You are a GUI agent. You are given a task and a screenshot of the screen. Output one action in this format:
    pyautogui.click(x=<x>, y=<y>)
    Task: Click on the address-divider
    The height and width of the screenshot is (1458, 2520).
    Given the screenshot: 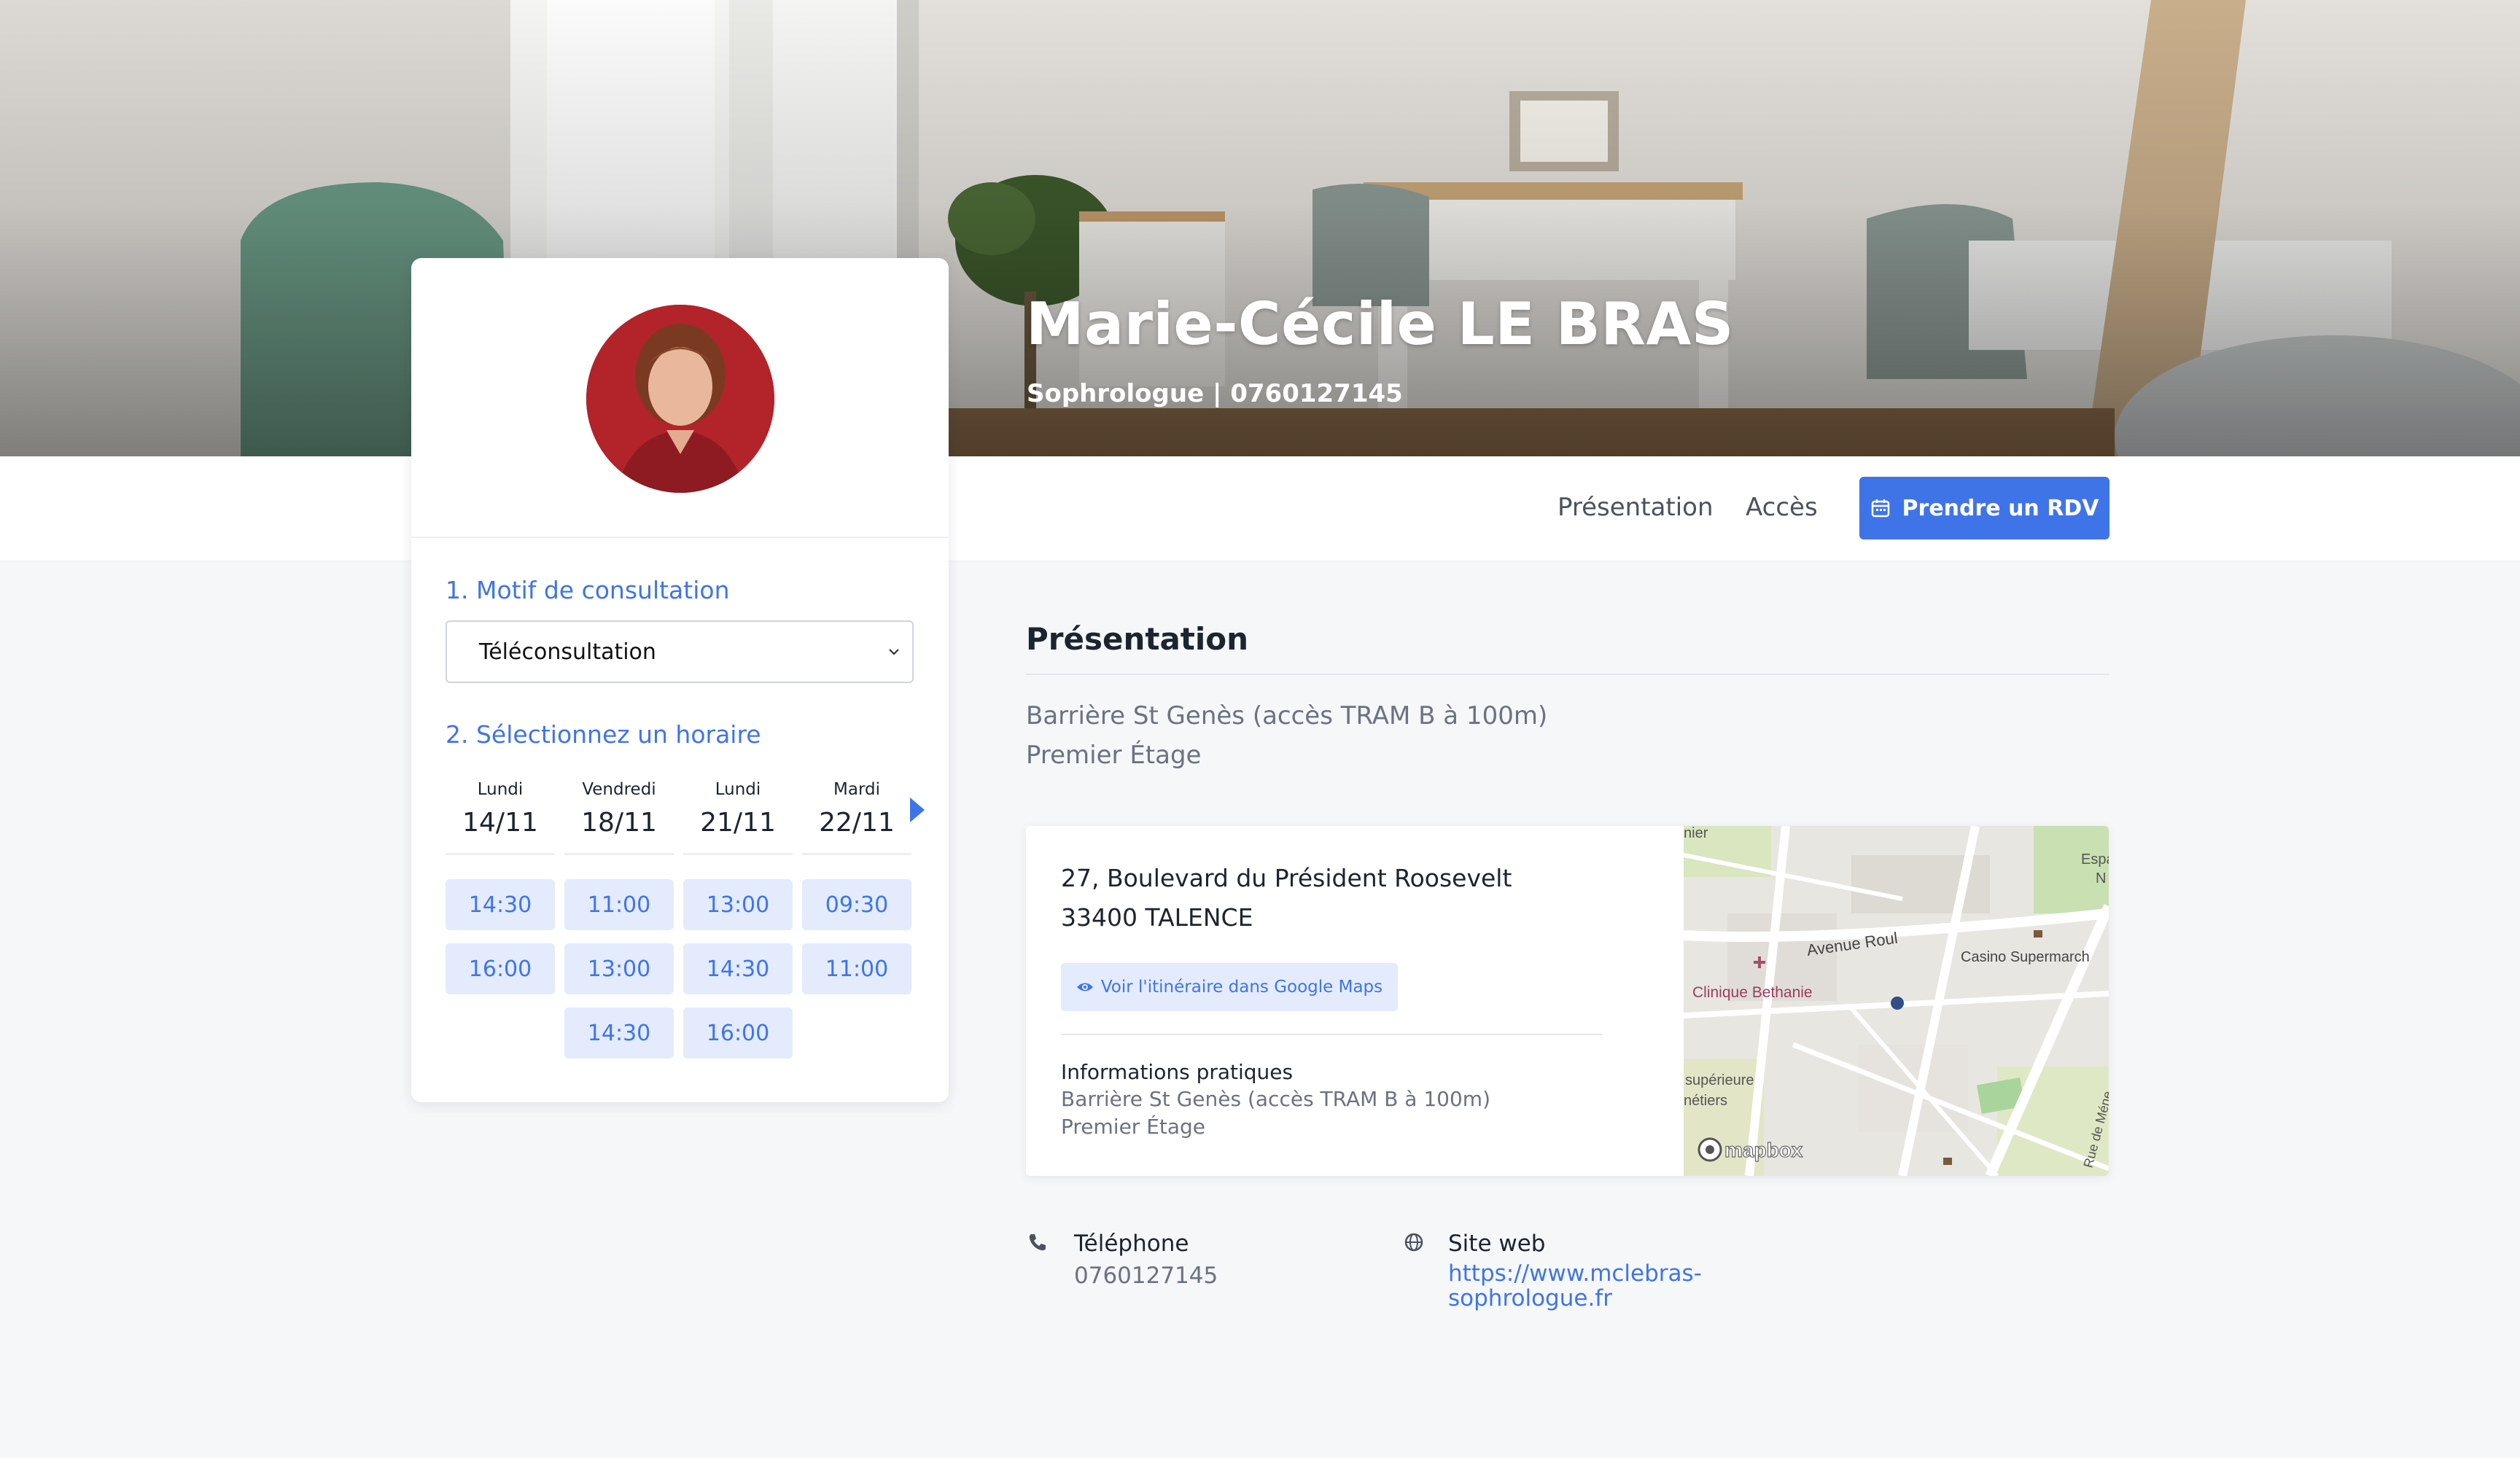 What is the action you would take?
    pyautogui.click(x=1331, y=1034)
    